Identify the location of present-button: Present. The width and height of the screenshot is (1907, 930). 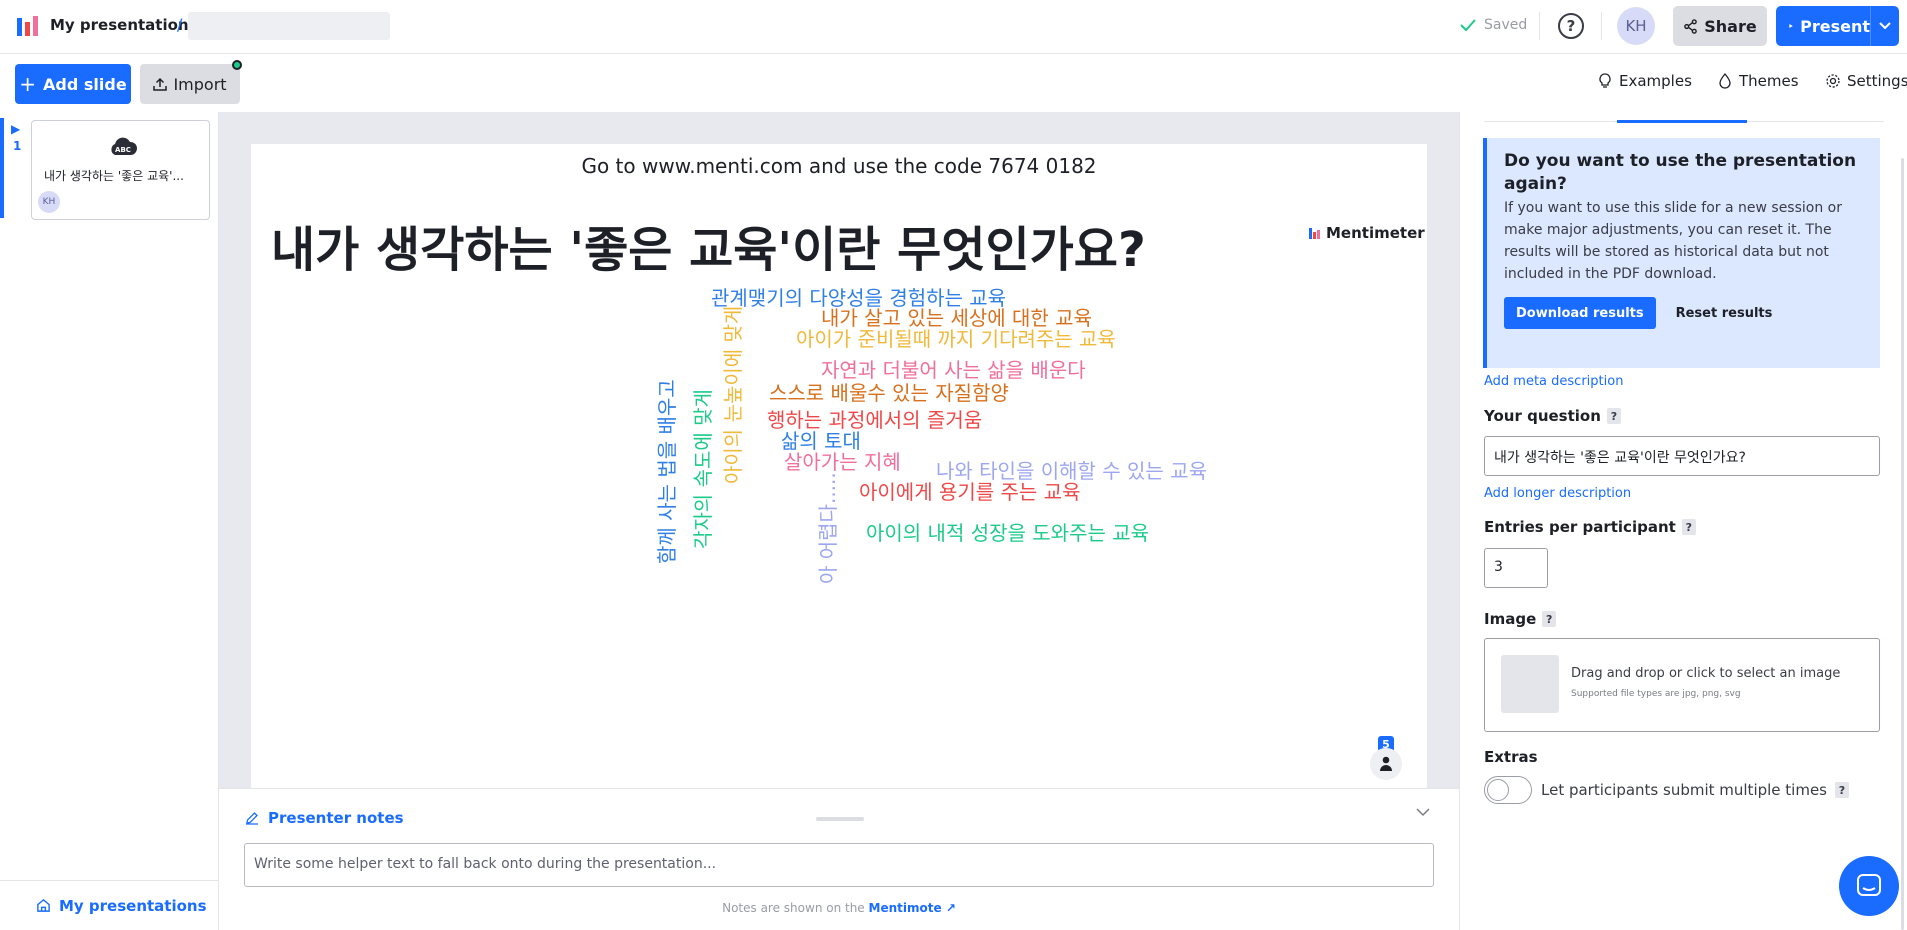
(1837, 26).